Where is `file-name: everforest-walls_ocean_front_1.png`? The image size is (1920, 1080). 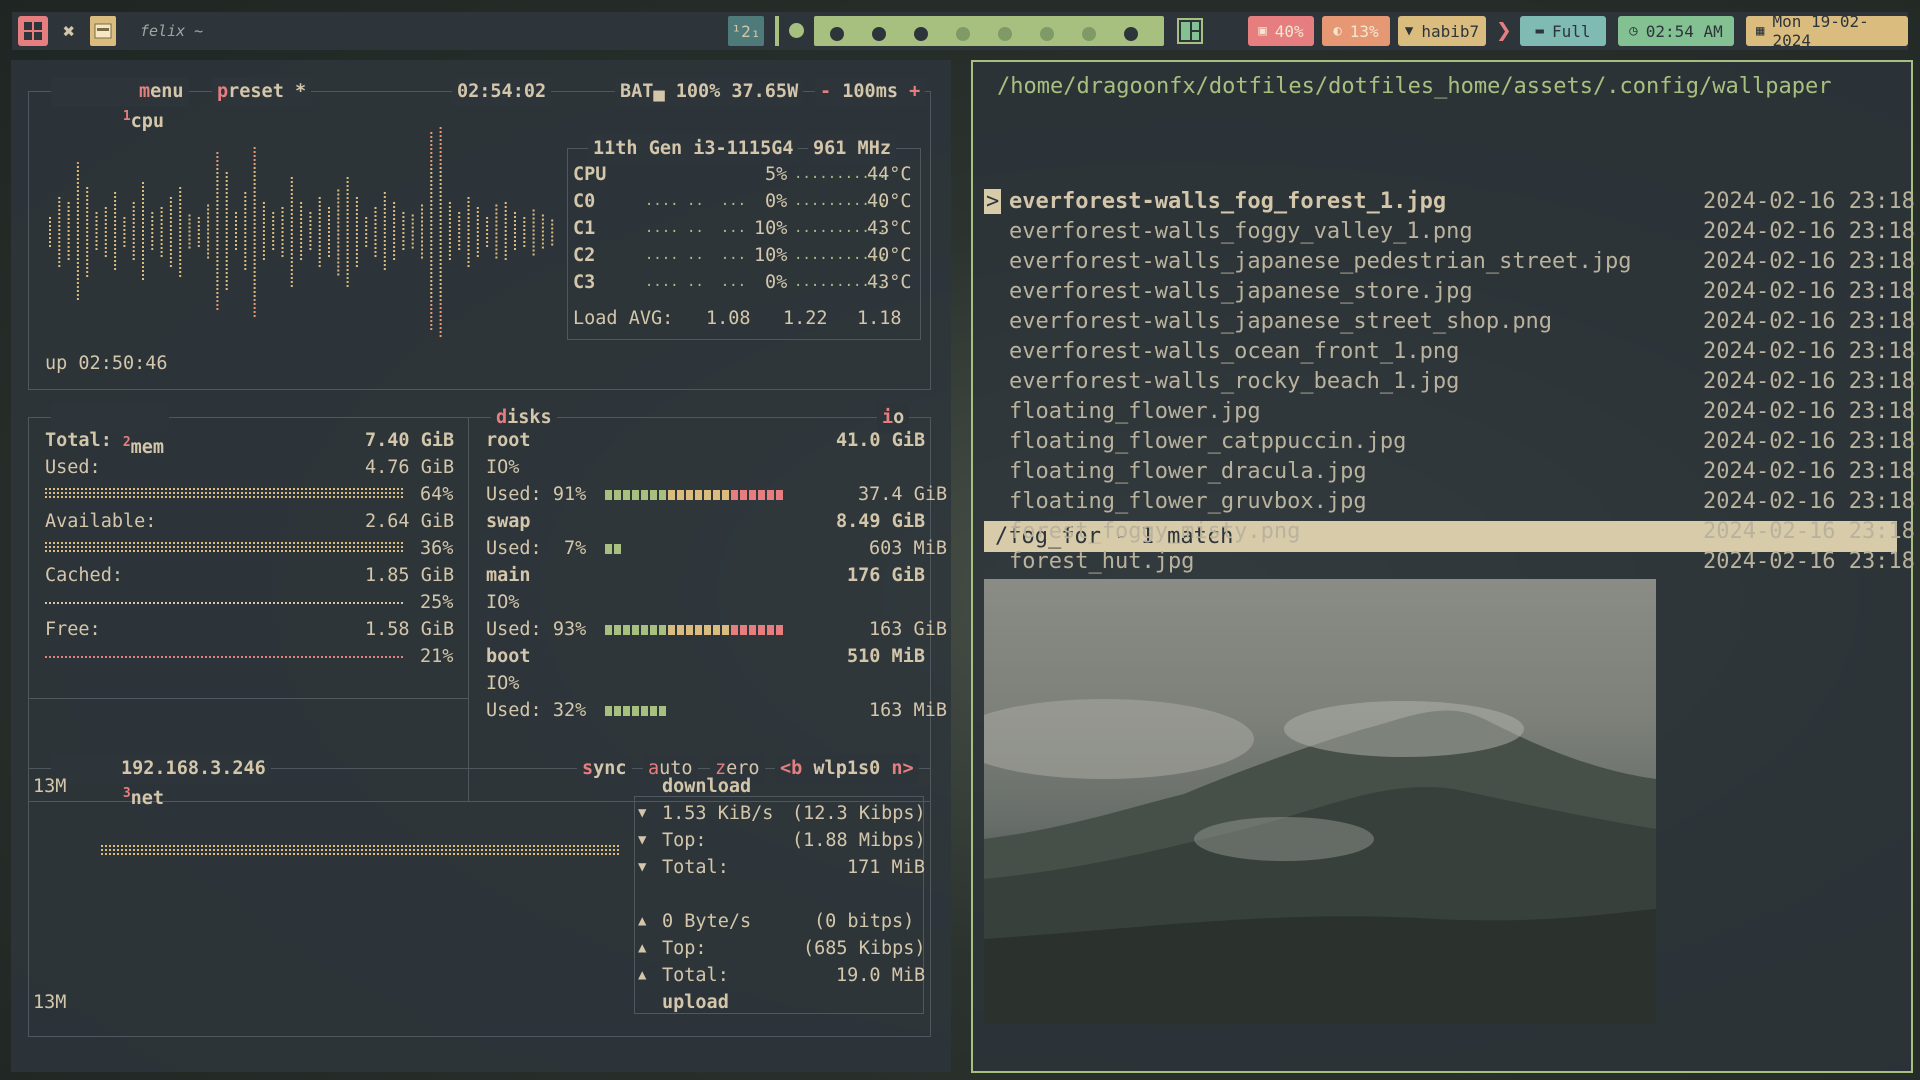
file-name: everforest-walls_ocean_front_1.png is located at coordinates (1234, 351).